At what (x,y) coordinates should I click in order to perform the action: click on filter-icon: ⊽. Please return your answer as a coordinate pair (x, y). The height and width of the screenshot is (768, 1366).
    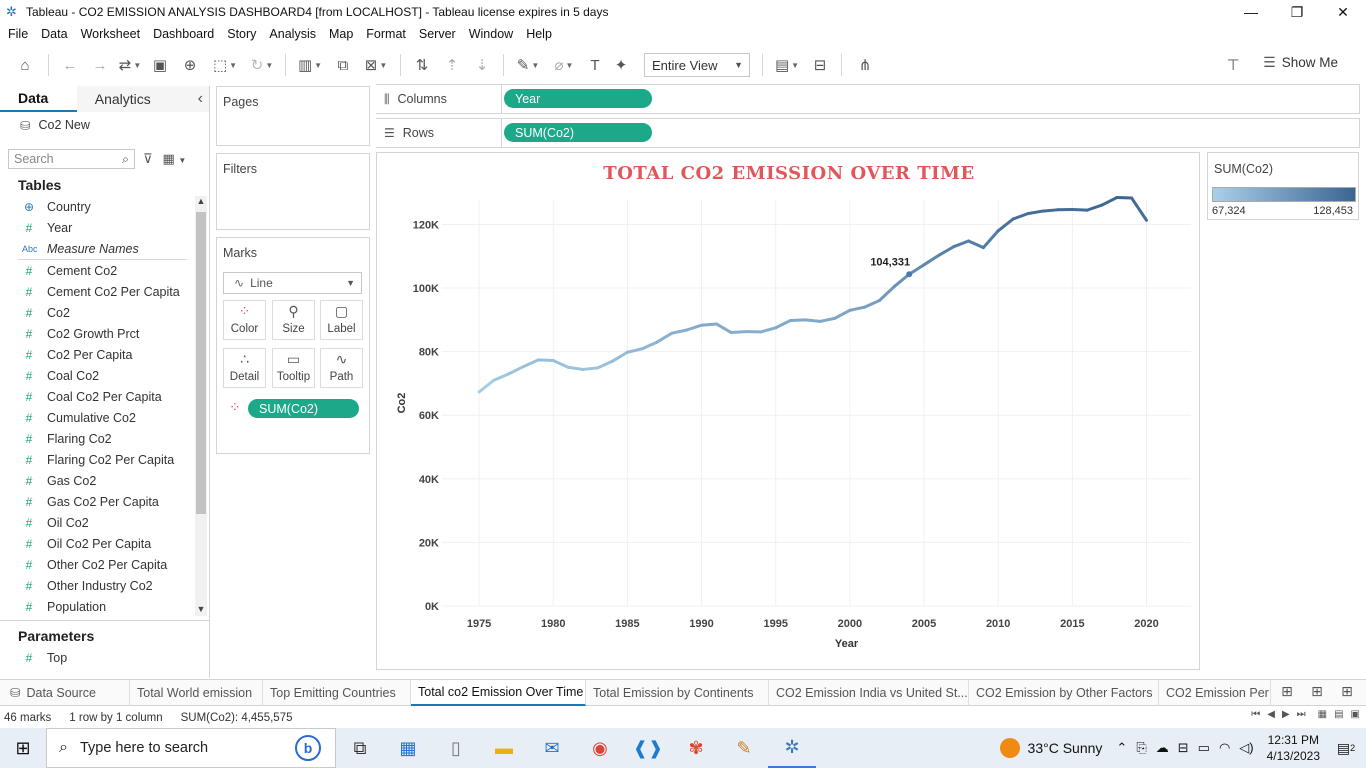
    Looking at the image, I should click on (148, 159).